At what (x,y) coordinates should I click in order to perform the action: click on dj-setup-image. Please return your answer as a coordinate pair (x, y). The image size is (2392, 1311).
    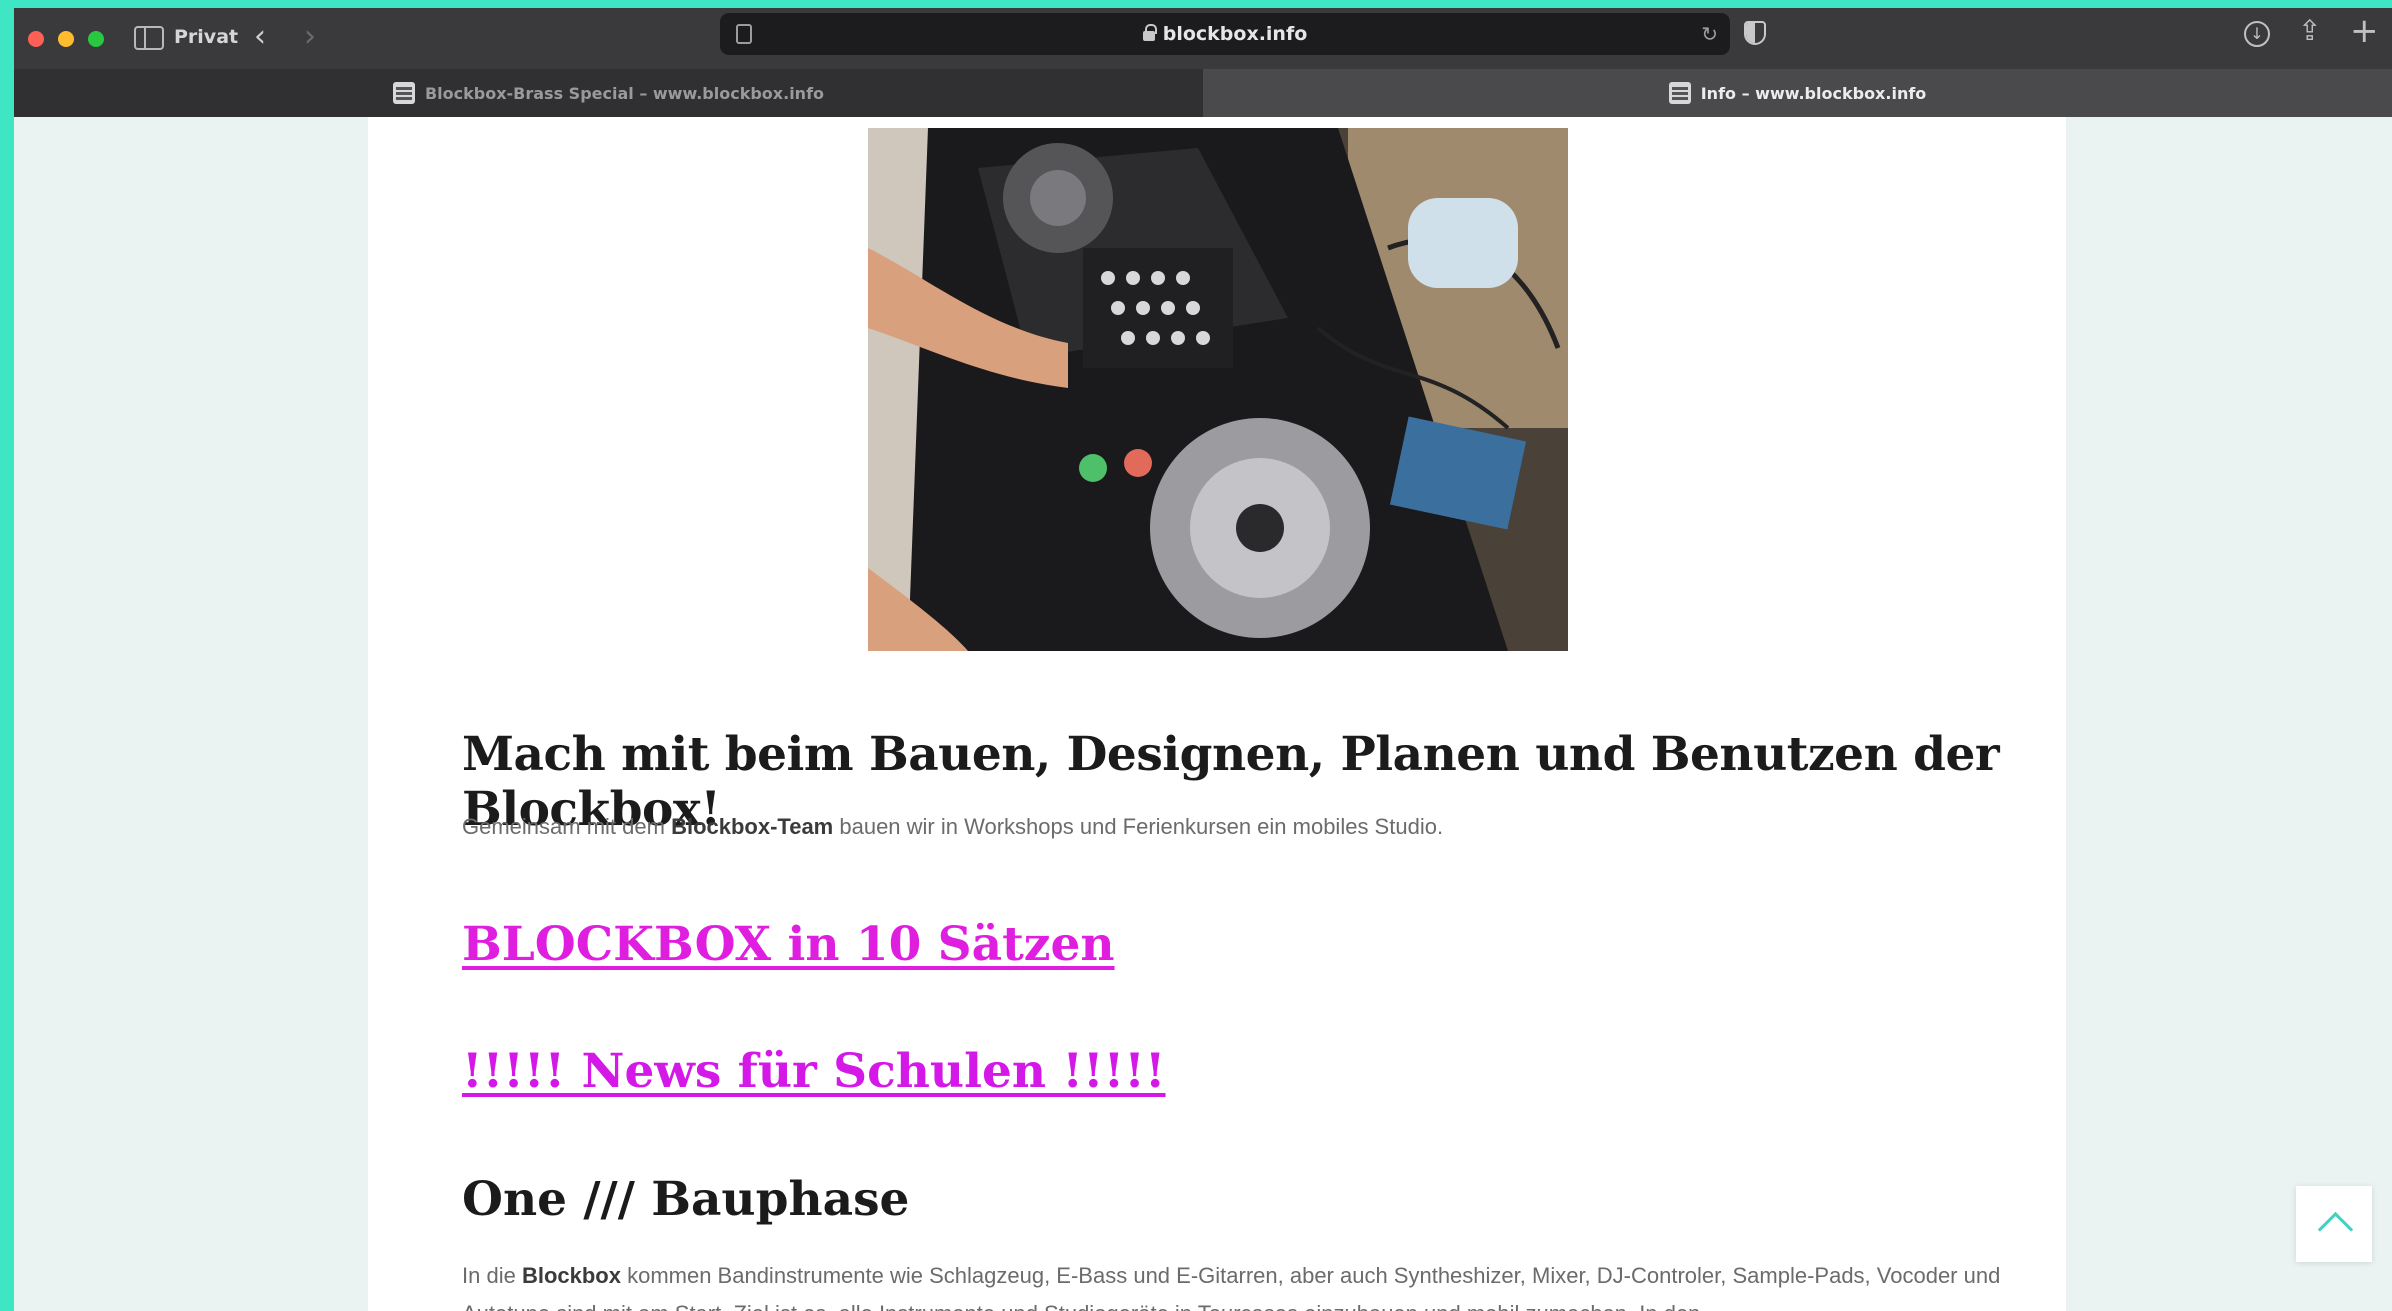
    Looking at the image, I should click on (1218, 389).